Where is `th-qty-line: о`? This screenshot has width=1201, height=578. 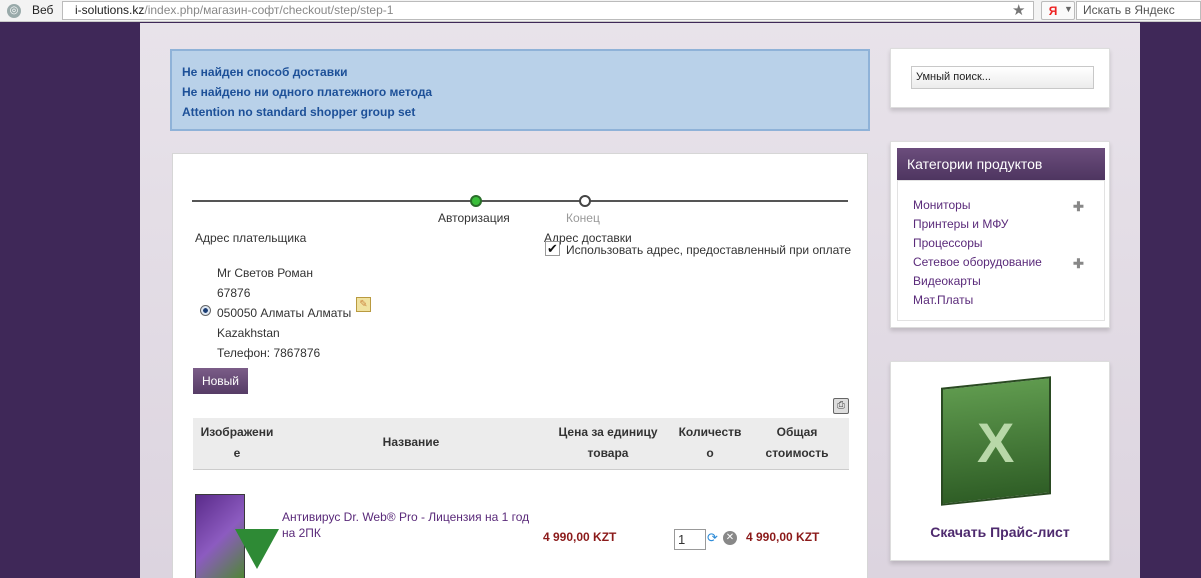
th-qty-line: о is located at coordinates (710, 453).